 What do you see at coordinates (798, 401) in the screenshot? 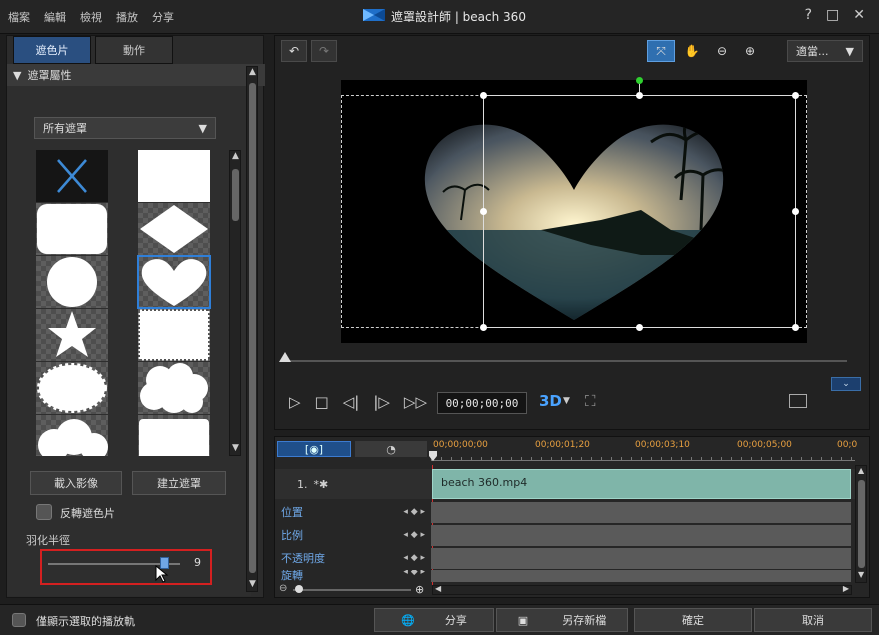
I see `display-ratio-icon` at bounding box center [798, 401].